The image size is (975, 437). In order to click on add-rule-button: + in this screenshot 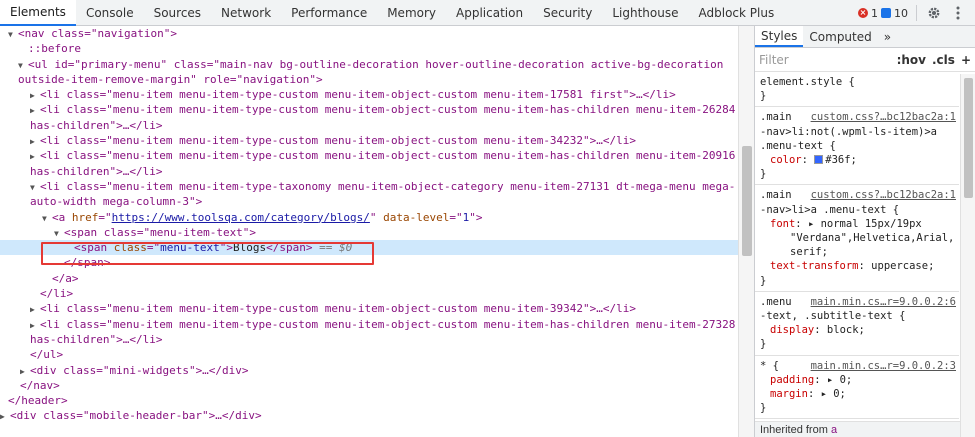, I will do `click(966, 60)`.